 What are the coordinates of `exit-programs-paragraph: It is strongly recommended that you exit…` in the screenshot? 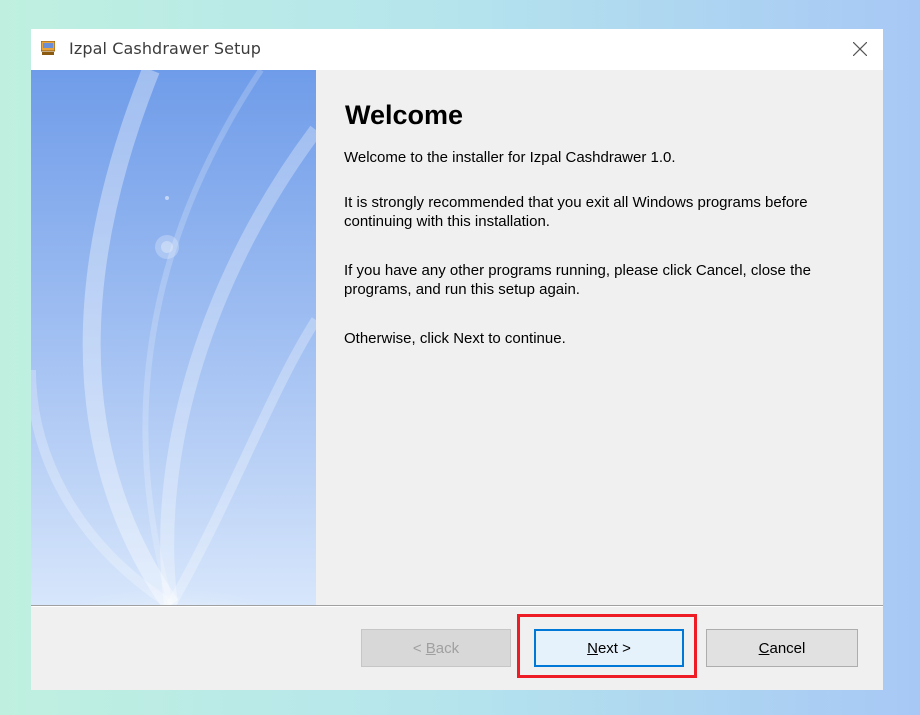 It's located at (576, 212).